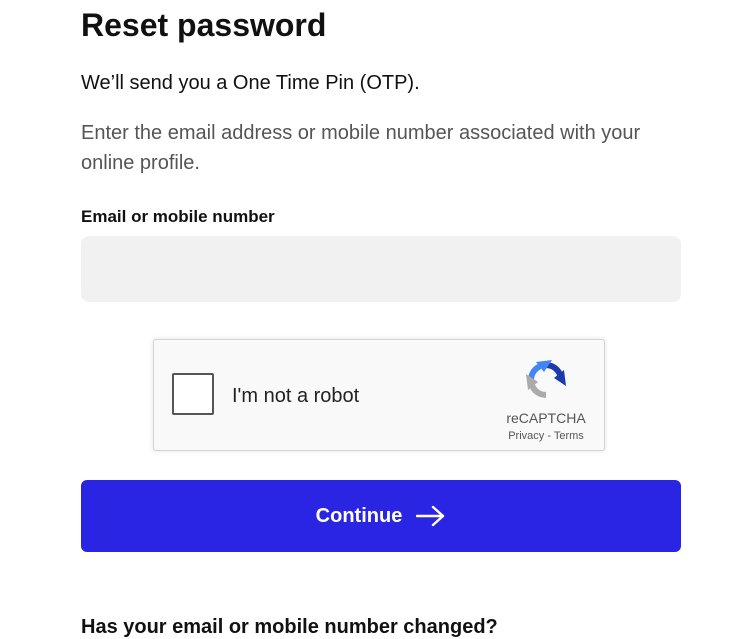 Image resolution: width=746 pixels, height=639 pixels. Describe the element at coordinates (178, 216) in the screenshot. I see `email-or-mobile-label: Email or mobile number` at that location.